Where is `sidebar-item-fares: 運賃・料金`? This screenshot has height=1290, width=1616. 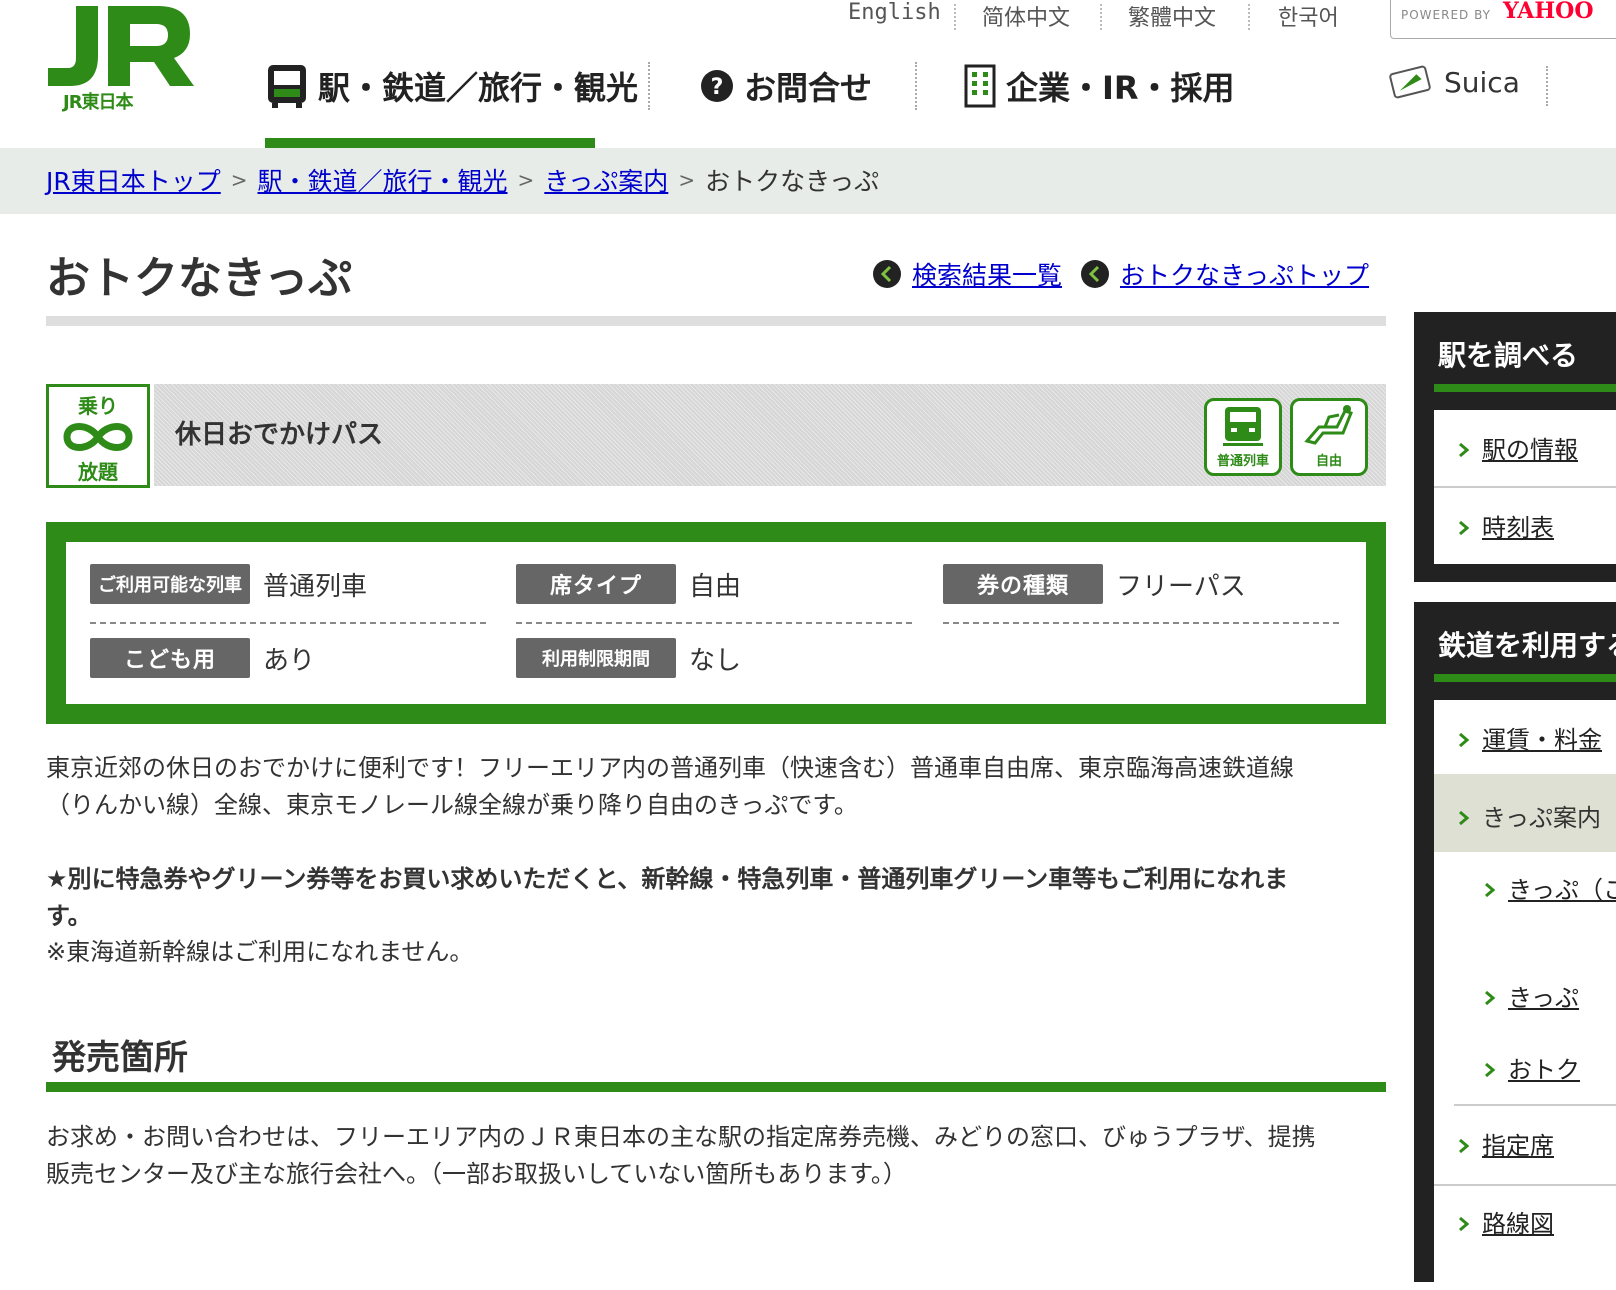 sidebar-item-fares: 運賃・料金 is located at coordinates (1537, 737).